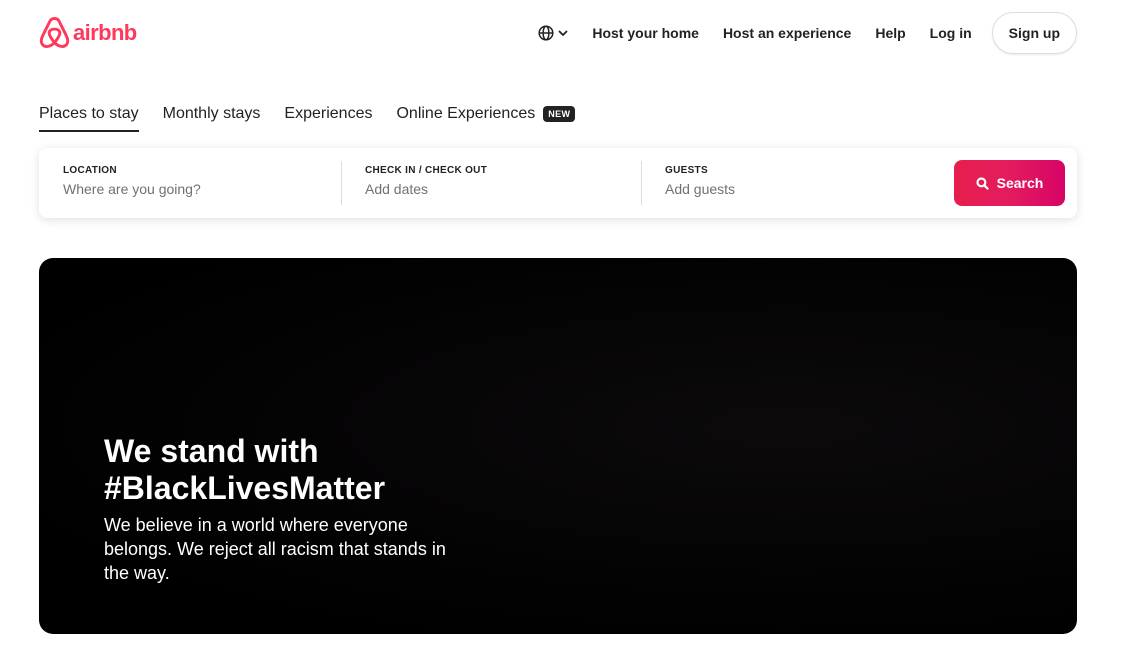 The image size is (1136, 649). Describe the element at coordinates (951, 33) in the screenshot. I see `log-in-link: Log in` at that location.